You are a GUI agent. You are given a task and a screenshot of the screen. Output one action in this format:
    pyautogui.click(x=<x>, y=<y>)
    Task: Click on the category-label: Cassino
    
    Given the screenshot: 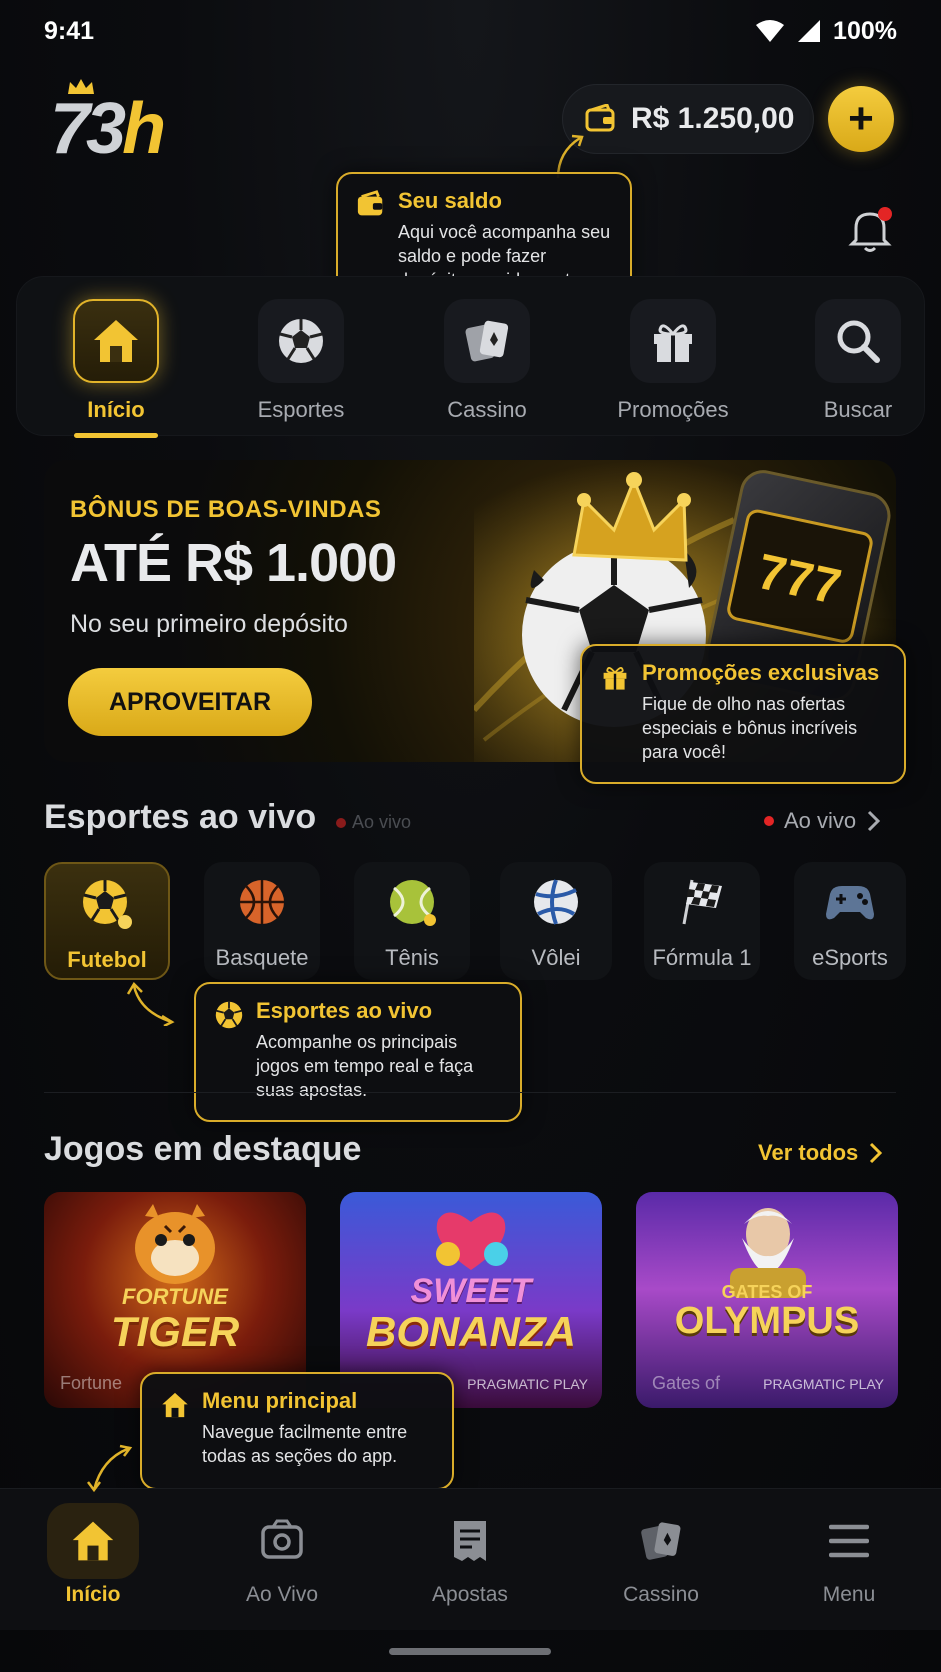 What is the action you would take?
    pyautogui.click(x=487, y=409)
    